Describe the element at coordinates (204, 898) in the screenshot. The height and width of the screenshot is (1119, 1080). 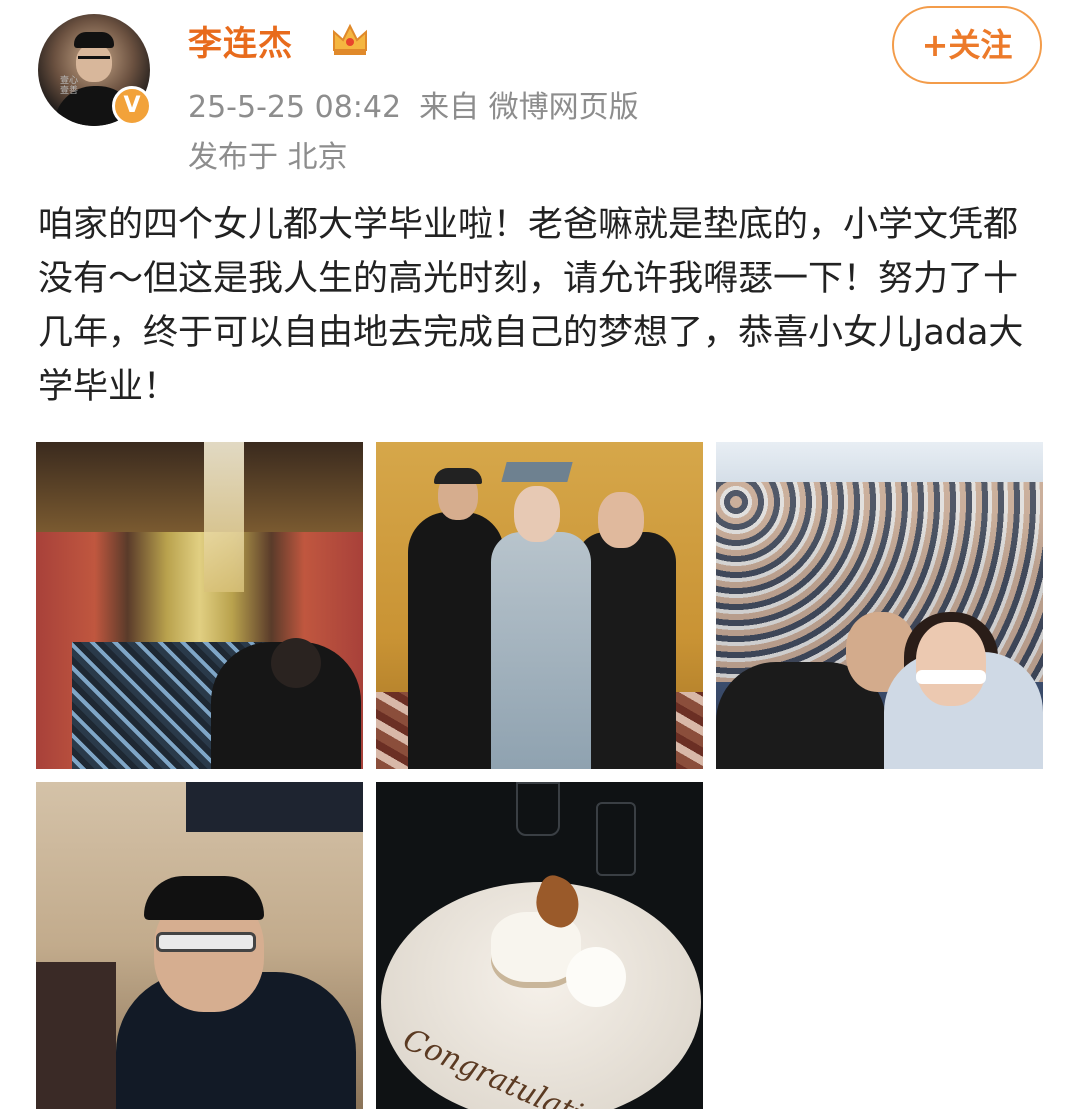
I see `man-cap` at that location.